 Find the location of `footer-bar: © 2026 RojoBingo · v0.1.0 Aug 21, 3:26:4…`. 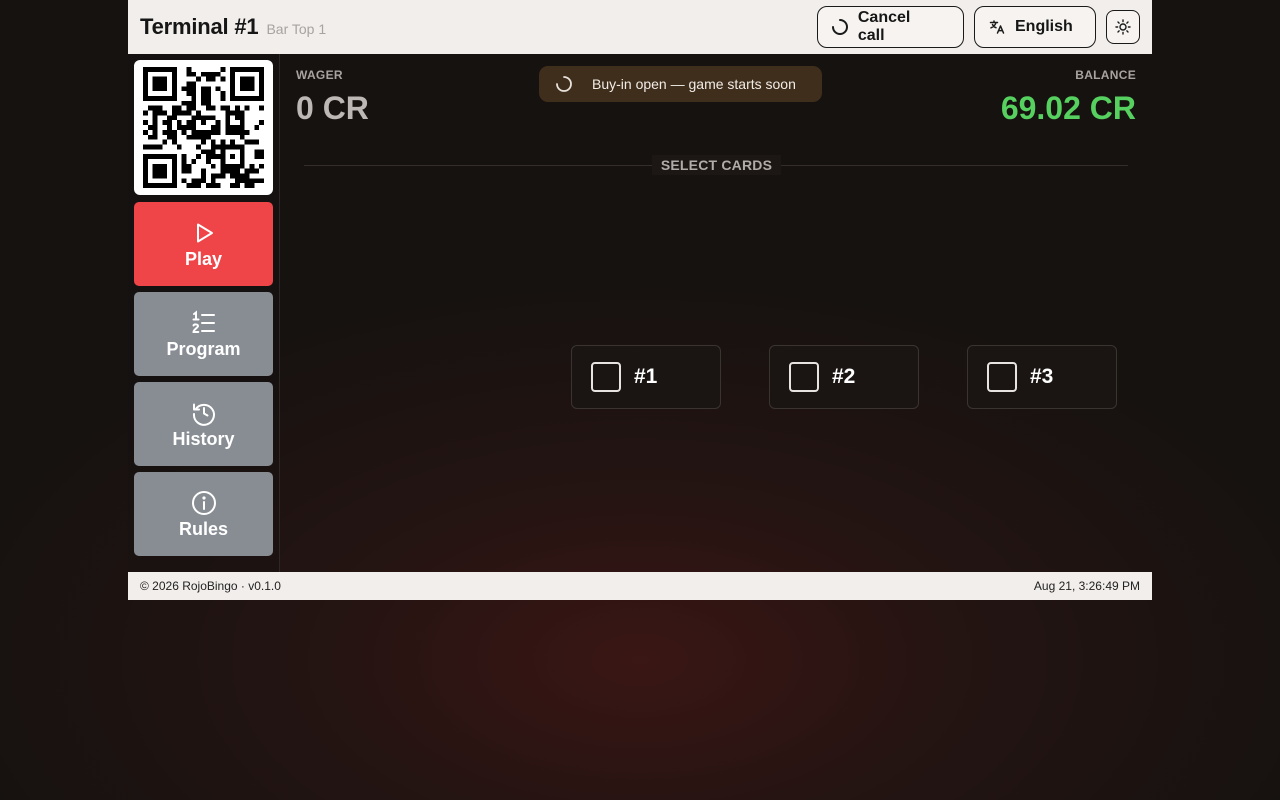

footer-bar: © 2026 RojoBingo · v0.1.0 Aug 21, 3:26:4… is located at coordinates (640, 586).